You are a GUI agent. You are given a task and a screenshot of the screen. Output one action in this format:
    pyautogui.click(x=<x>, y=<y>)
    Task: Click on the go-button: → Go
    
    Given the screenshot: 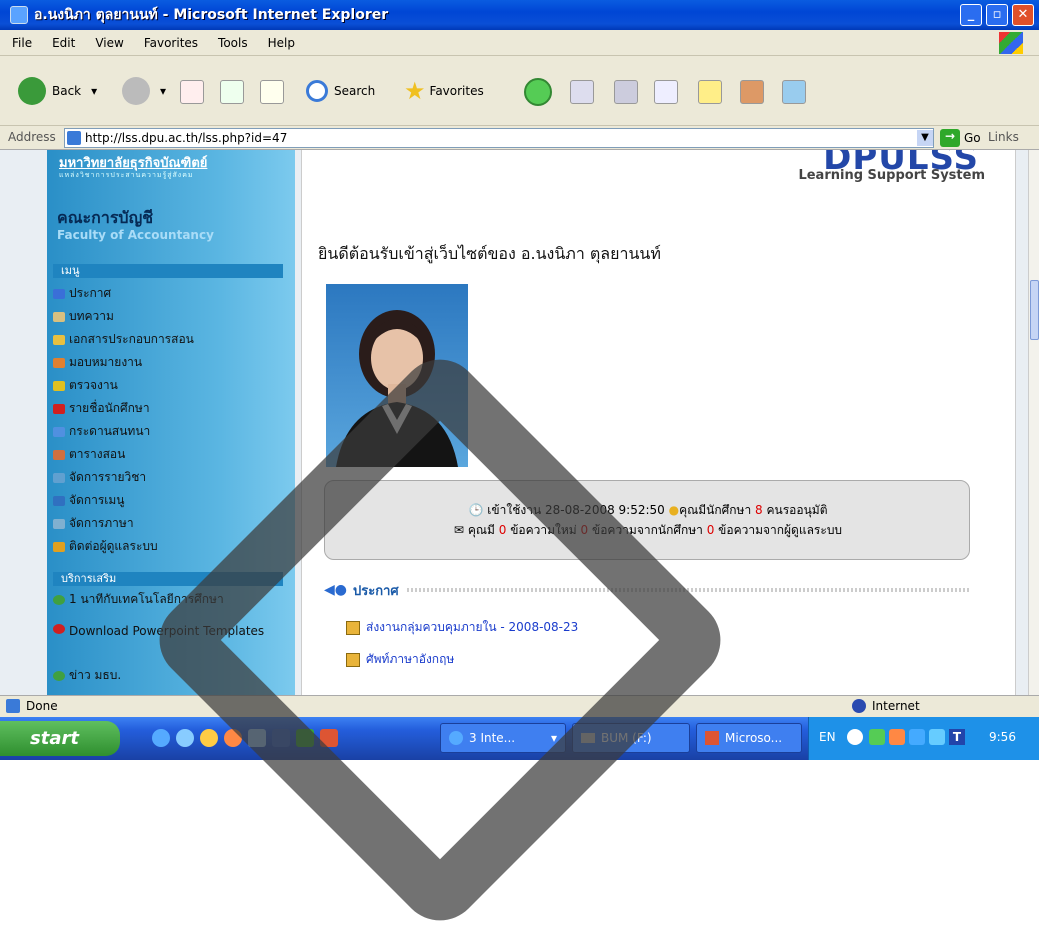 What is the action you would take?
    pyautogui.click(x=960, y=138)
    